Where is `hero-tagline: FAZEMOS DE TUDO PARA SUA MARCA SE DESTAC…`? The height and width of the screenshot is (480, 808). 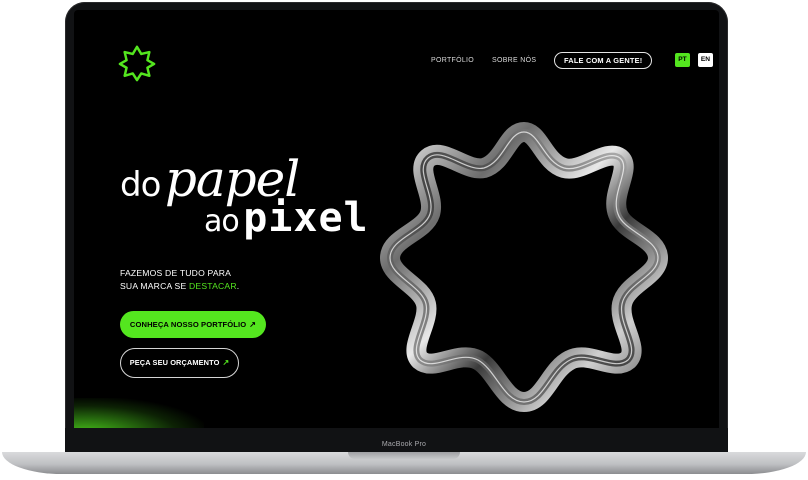
hero-tagline: FAZEMOS DE TUDO PARA SUA MARCA SE DESTAC… is located at coordinates (179, 280).